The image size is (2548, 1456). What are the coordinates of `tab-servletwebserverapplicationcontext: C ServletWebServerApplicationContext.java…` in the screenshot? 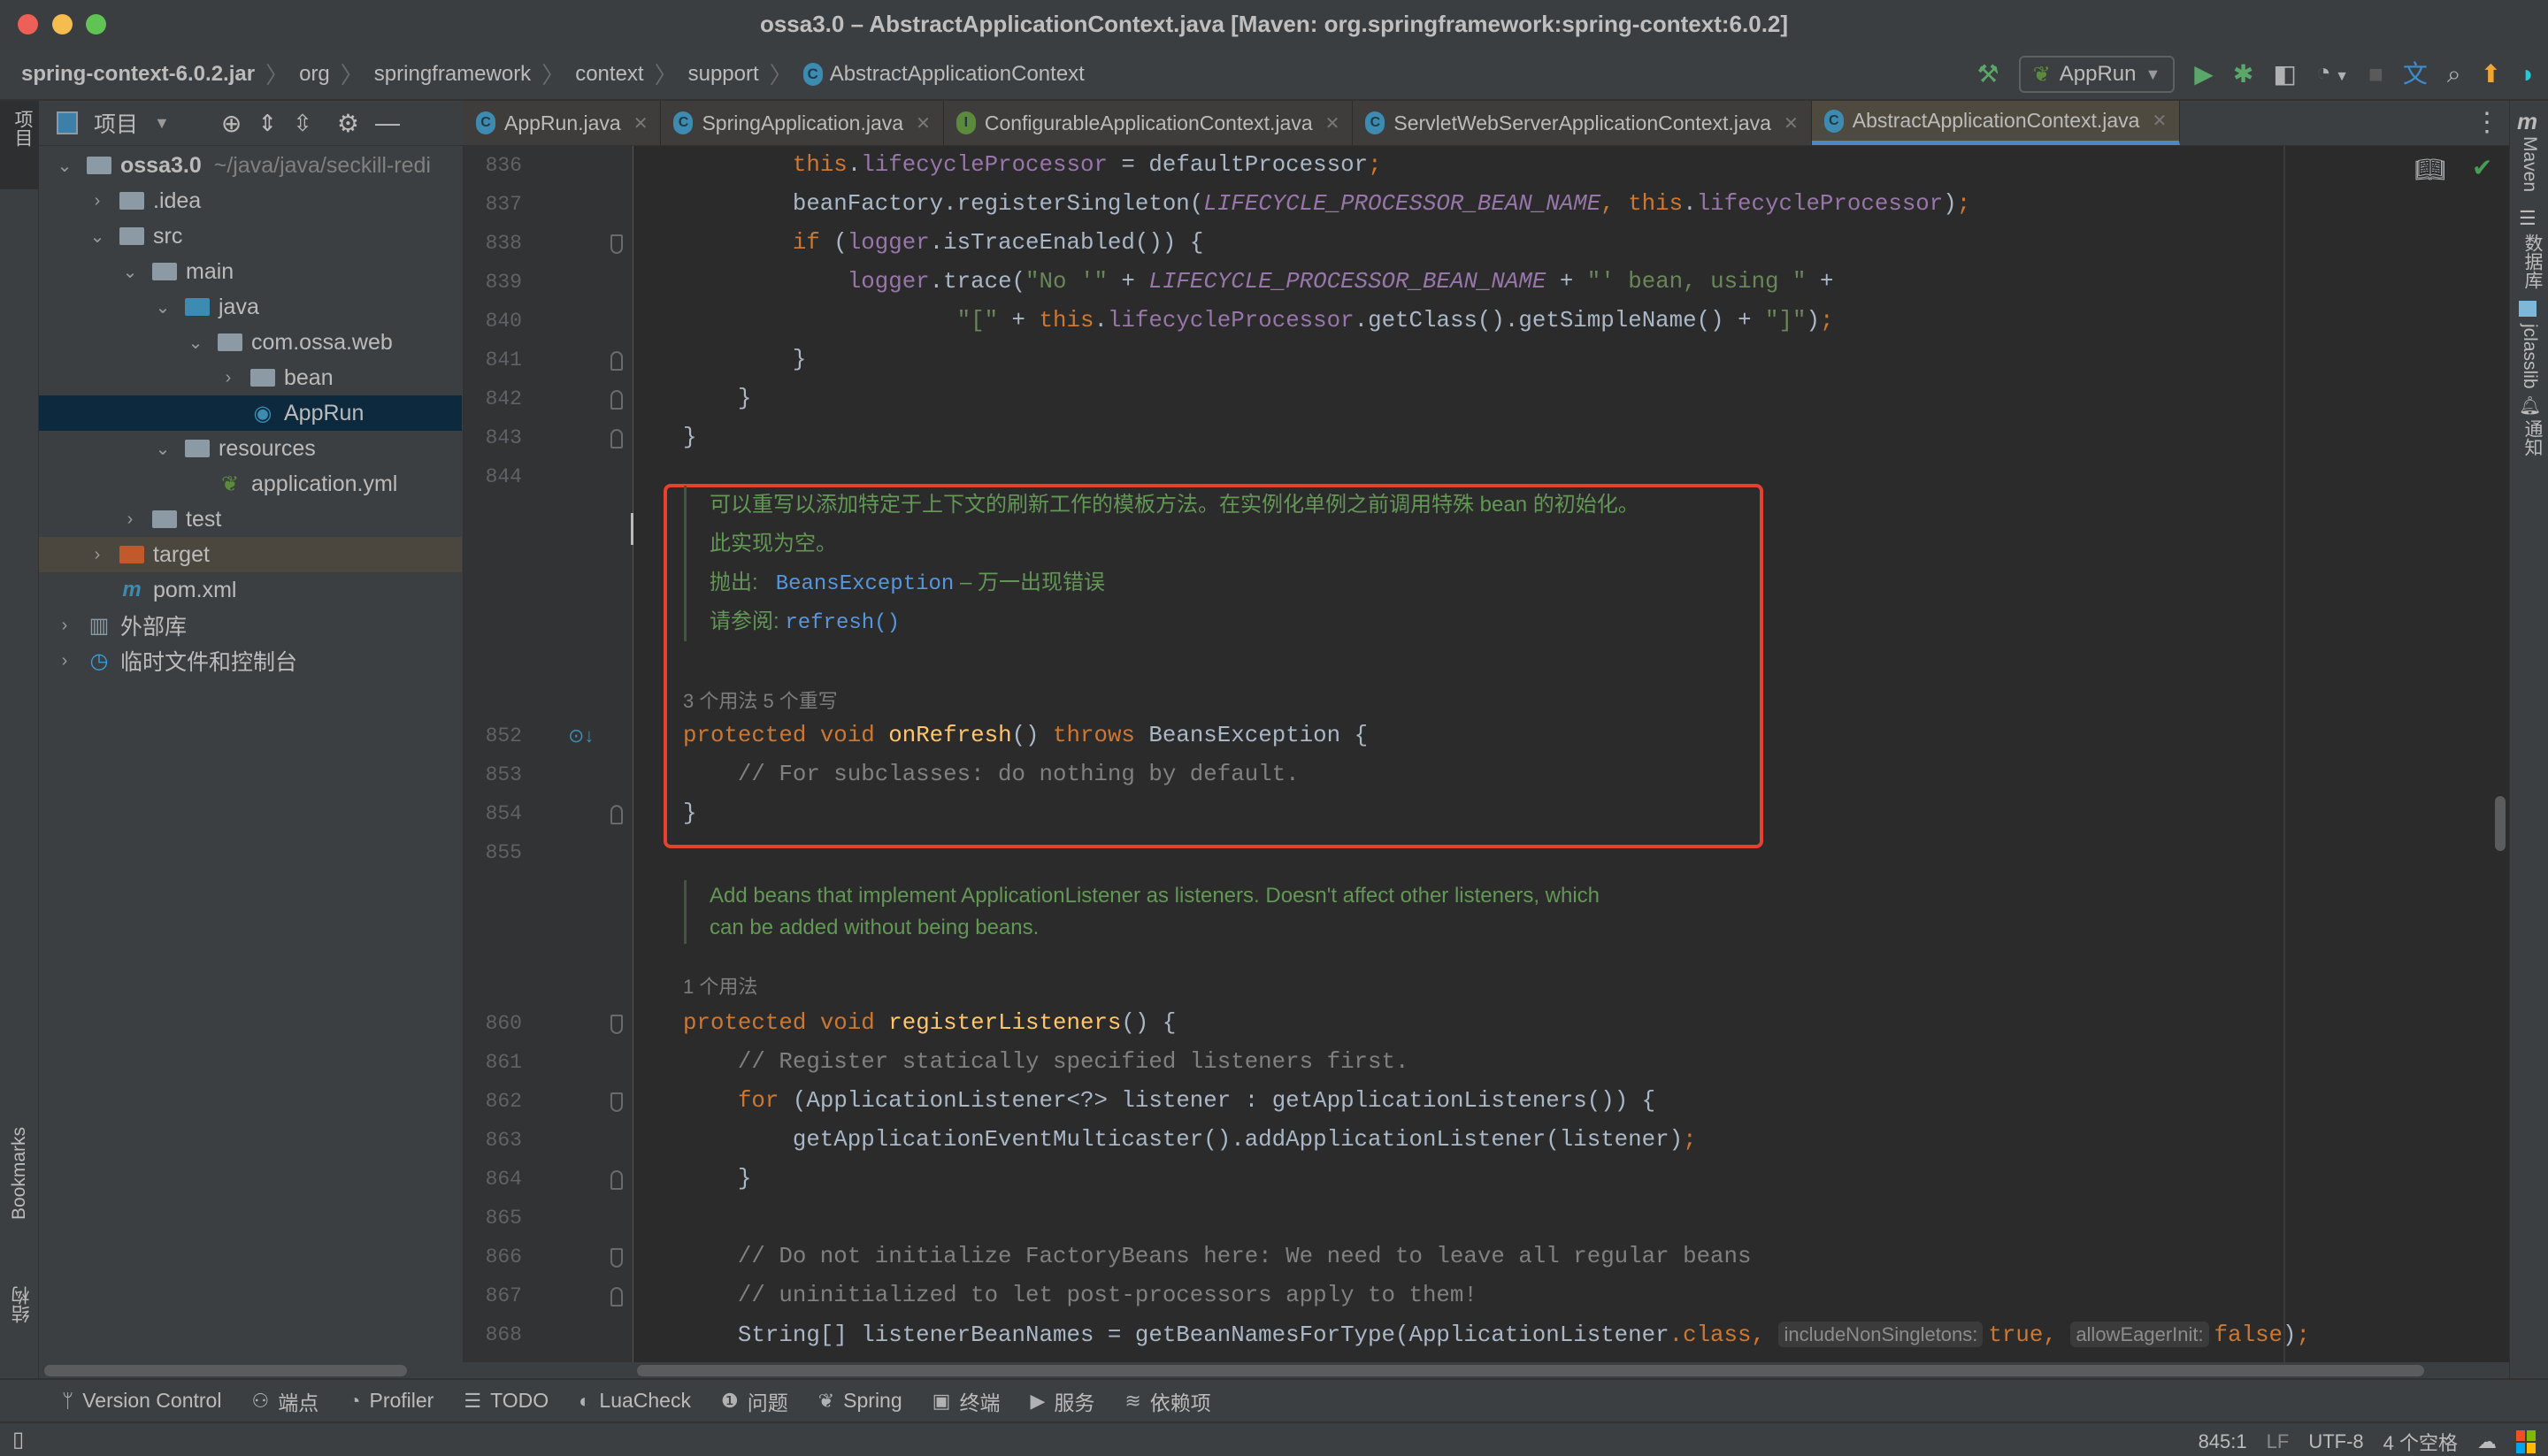 It's located at (1582, 123).